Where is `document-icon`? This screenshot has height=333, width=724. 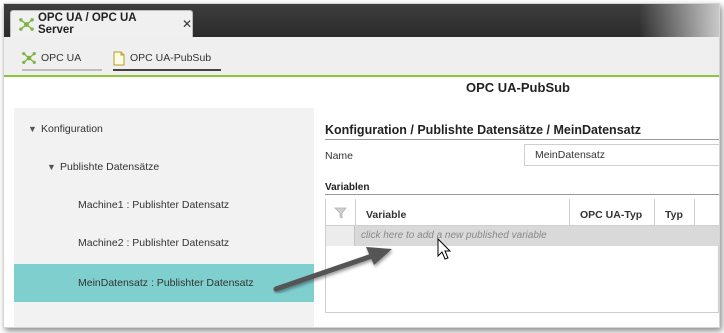
document-icon is located at coordinates (119, 58).